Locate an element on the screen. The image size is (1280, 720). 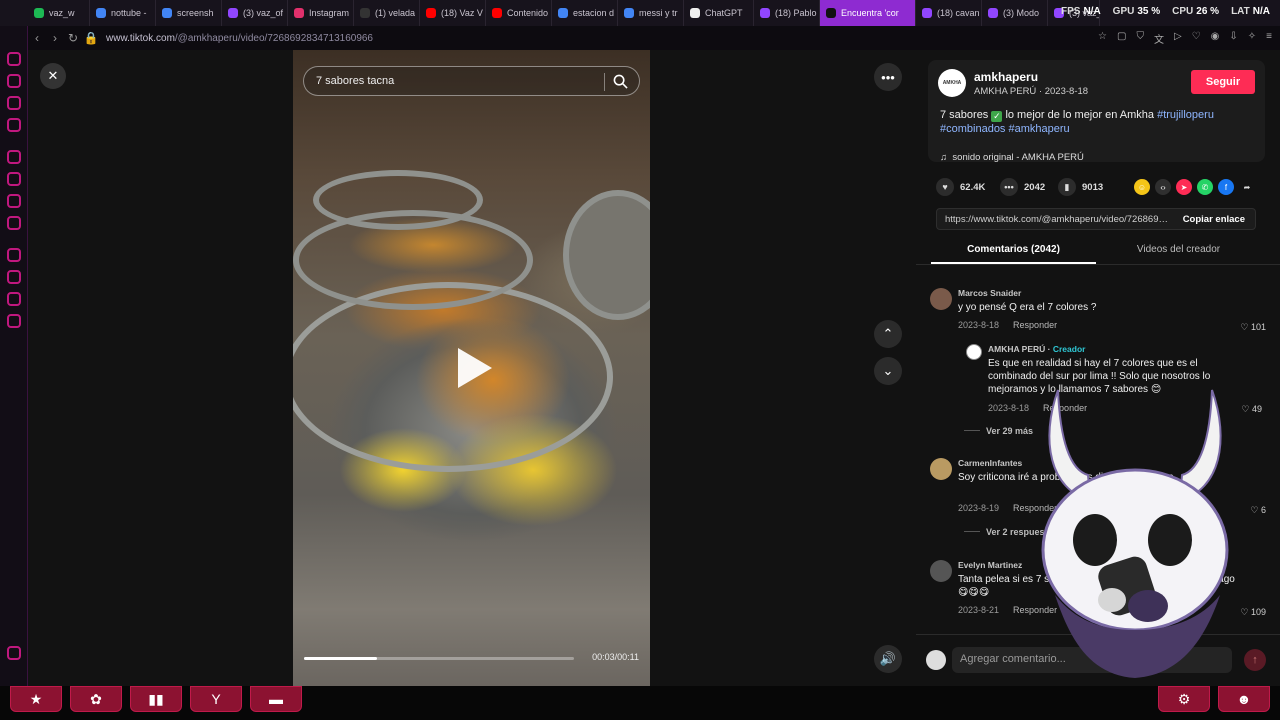
save-button: ▮ 9013 is located at coordinates (1080, 187).